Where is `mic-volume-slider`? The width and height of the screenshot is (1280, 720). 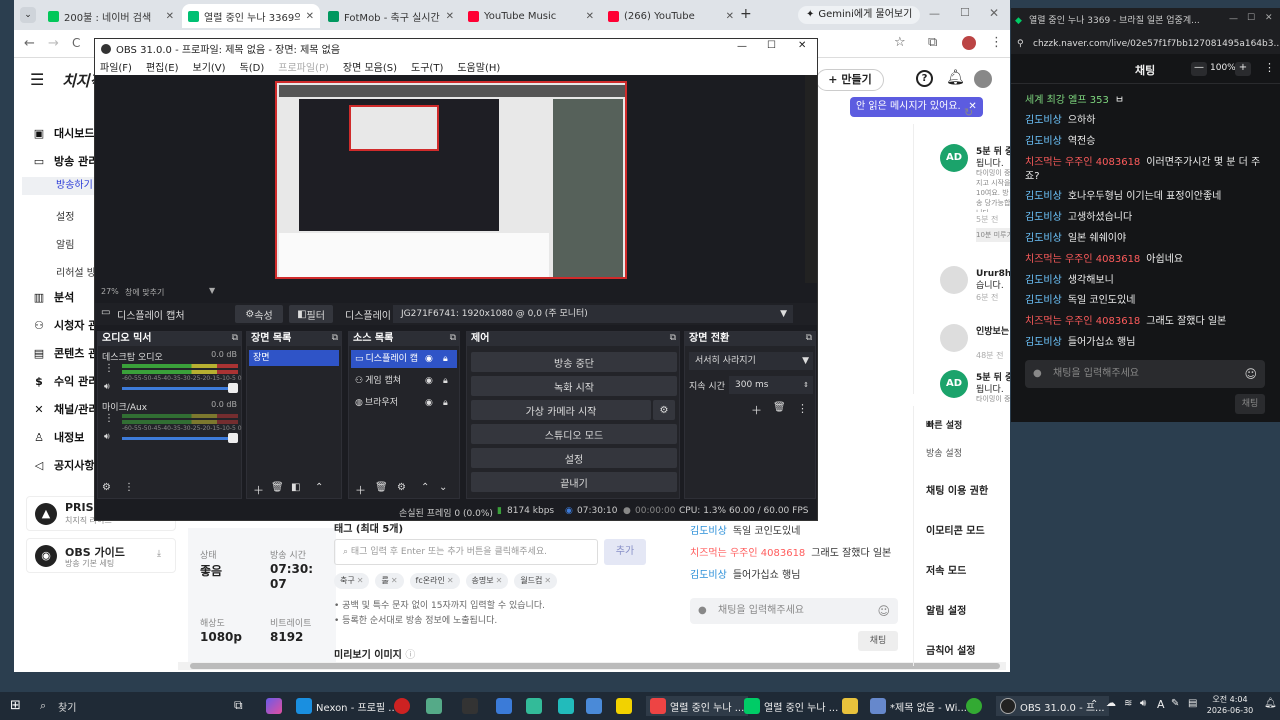
mic-volume-slider is located at coordinates (180, 438).